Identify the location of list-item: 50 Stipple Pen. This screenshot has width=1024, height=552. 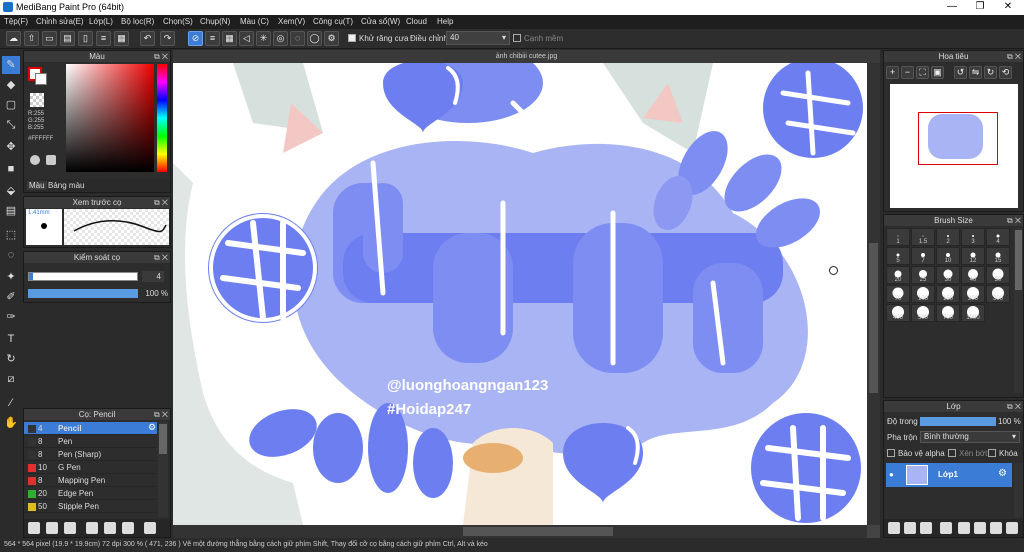
(90, 506).